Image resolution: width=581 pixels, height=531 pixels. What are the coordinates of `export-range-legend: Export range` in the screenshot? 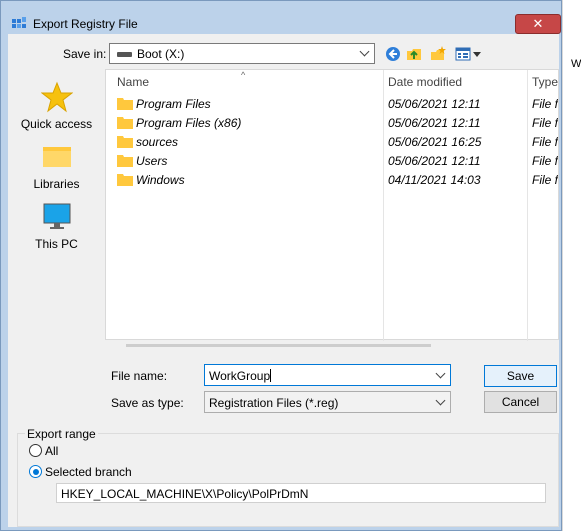 It's located at (61, 434).